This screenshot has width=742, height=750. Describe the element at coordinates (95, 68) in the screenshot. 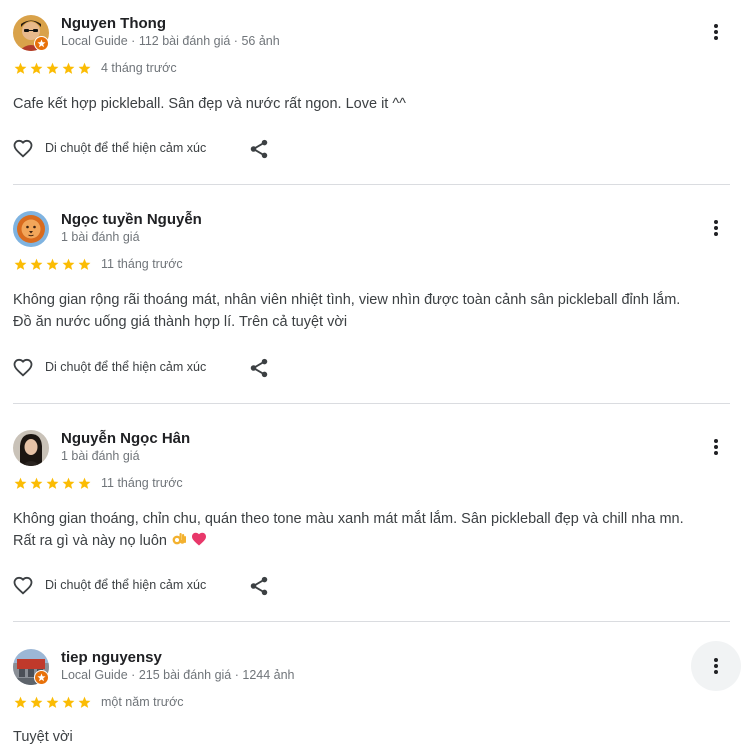

I see `rating-row: 4 tháng trước` at that location.